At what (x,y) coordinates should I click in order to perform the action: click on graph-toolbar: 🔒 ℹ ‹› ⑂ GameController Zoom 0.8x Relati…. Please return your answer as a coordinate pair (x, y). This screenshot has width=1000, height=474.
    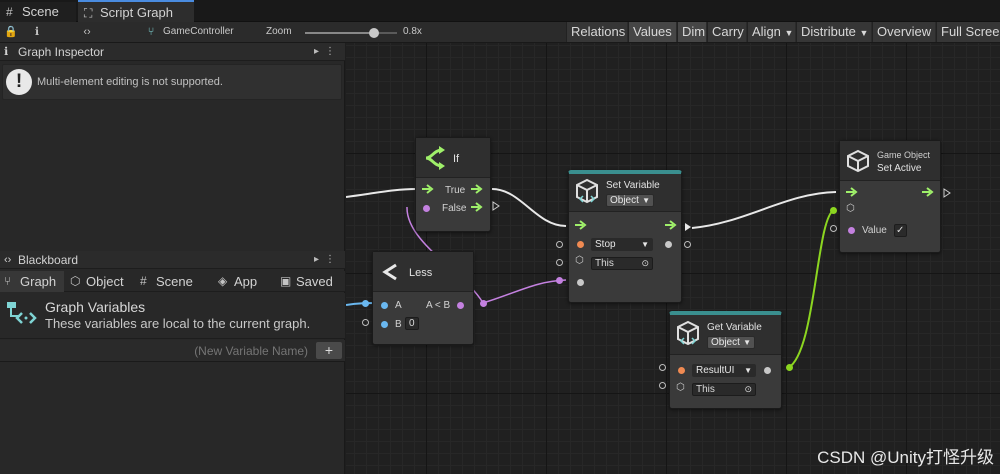
    Looking at the image, I should click on (500, 32).